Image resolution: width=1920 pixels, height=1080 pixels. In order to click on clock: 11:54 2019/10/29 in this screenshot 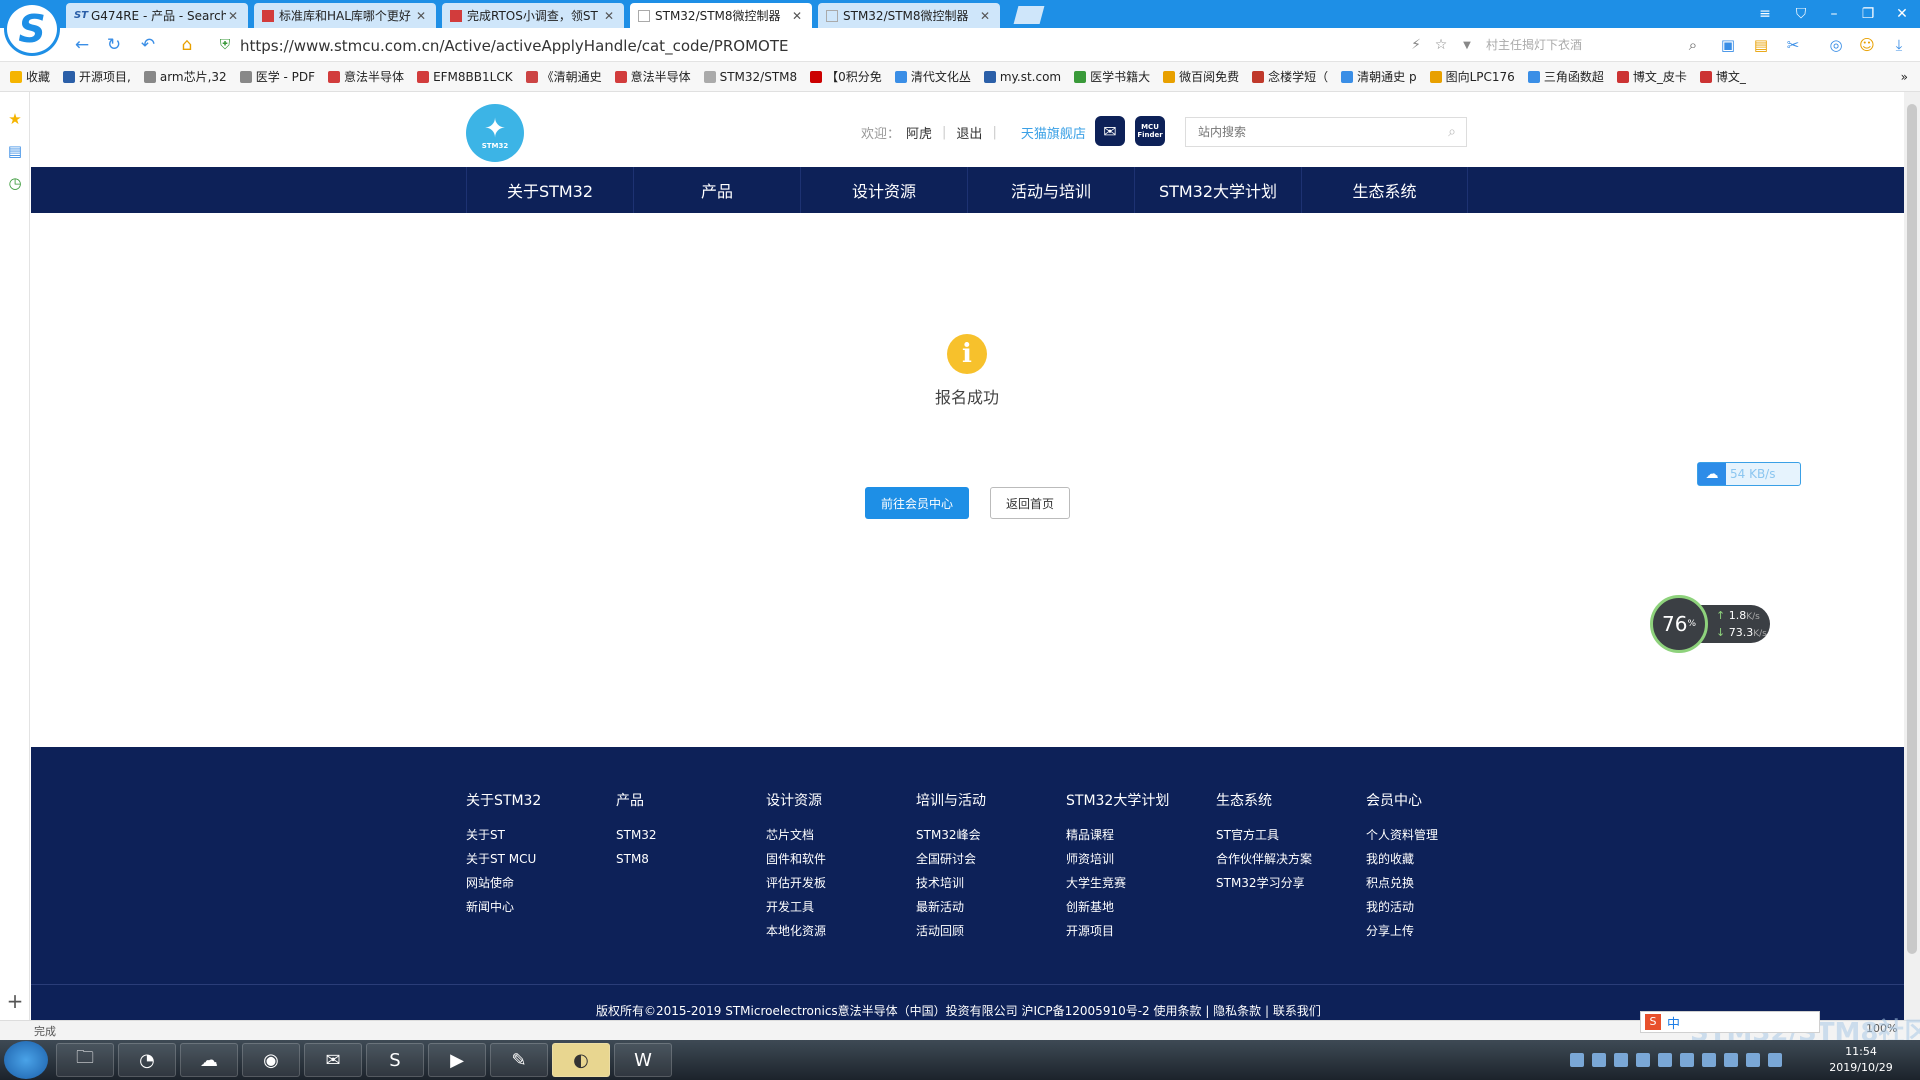, I will do `click(1861, 1060)`.